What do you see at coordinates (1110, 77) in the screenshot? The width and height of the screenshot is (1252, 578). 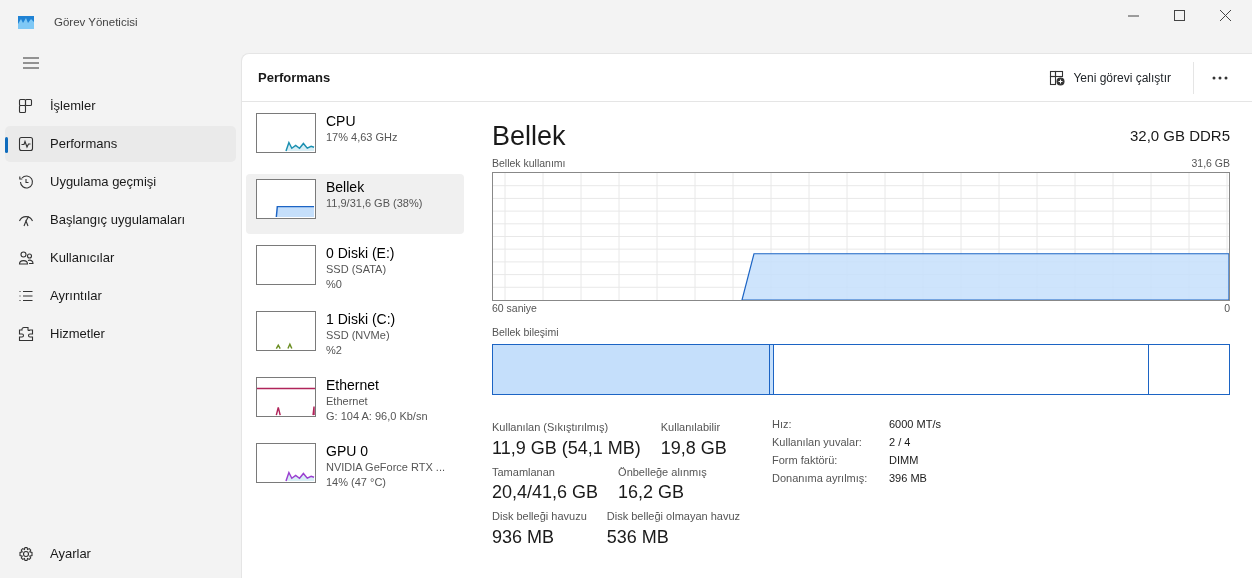 I see `run-task-button: Yeni görevi çalıştır` at bounding box center [1110, 77].